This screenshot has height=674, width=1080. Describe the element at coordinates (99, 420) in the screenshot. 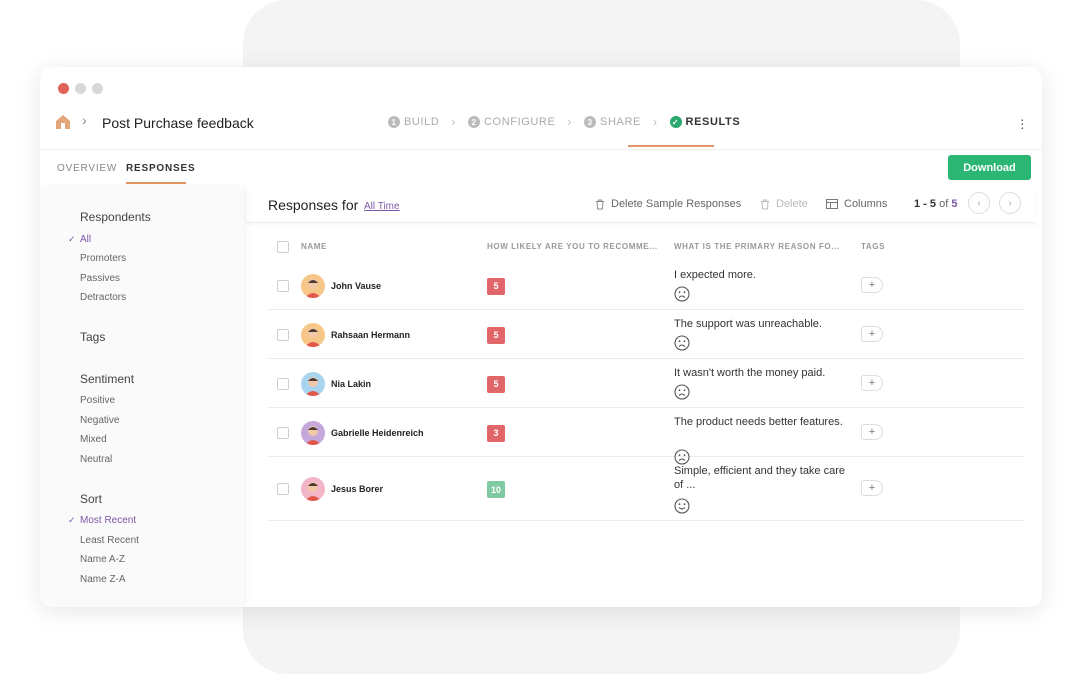

I see `filter-negative: Negative` at that location.